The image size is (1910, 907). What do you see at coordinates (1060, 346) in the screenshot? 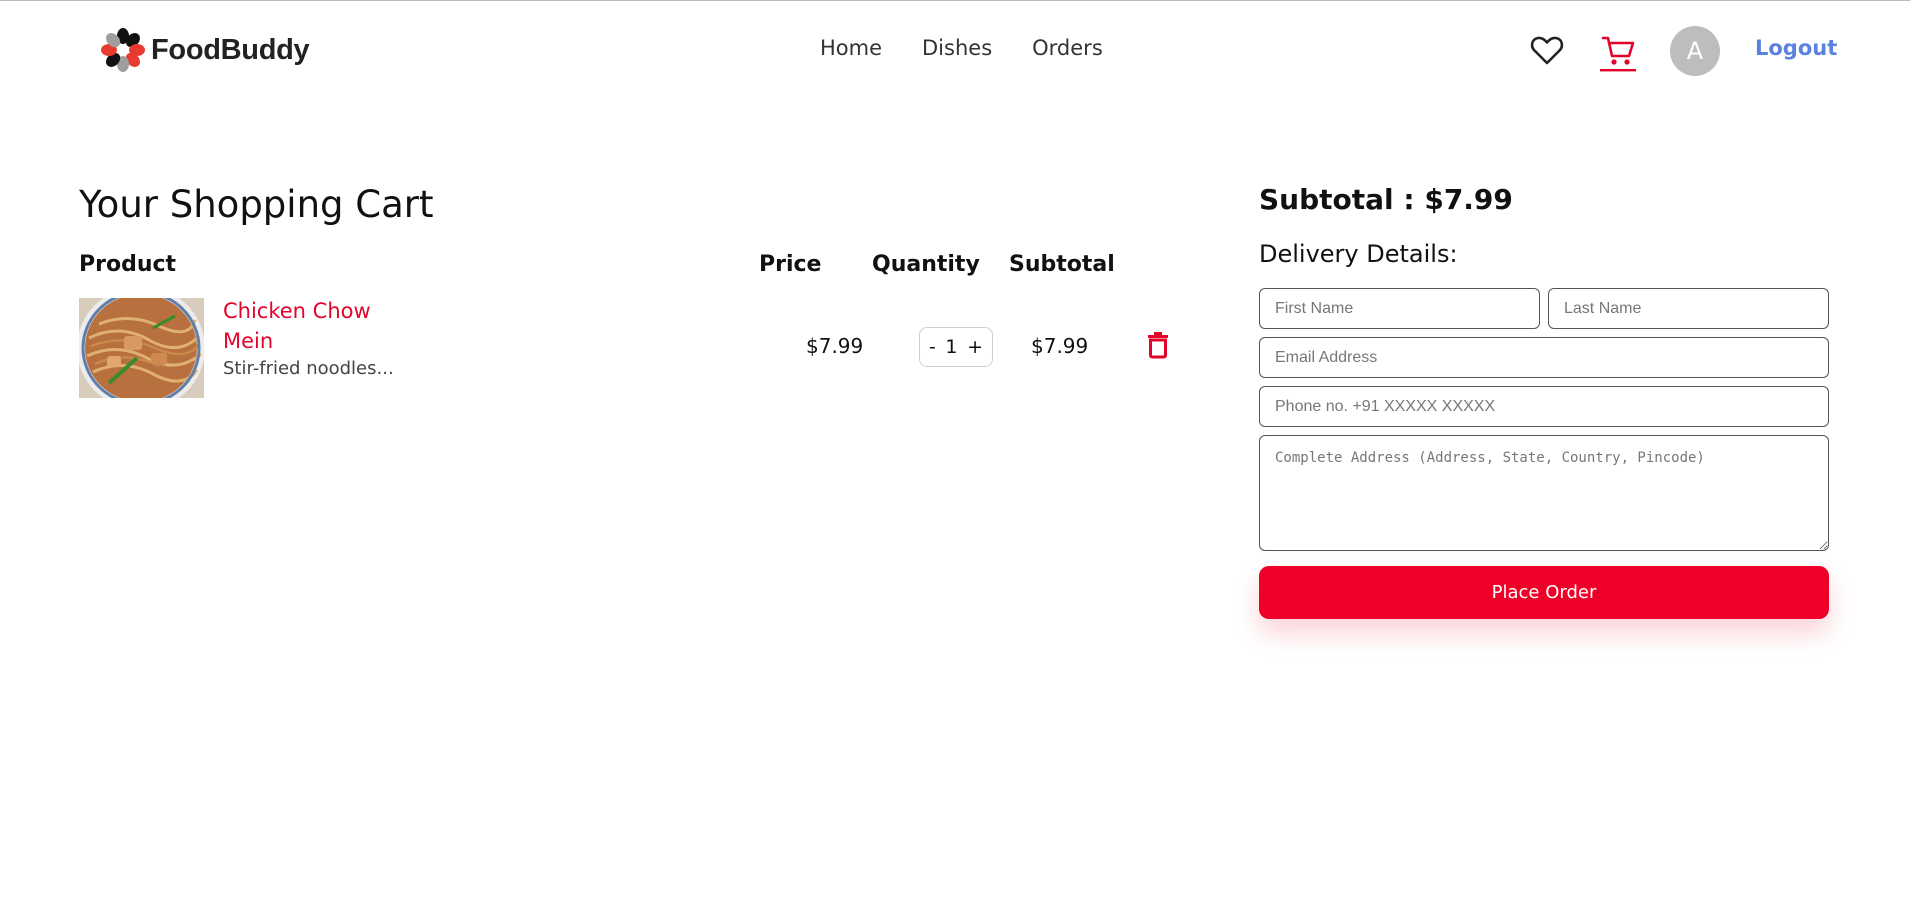
I see `line-subtotal: $7.99` at bounding box center [1060, 346].